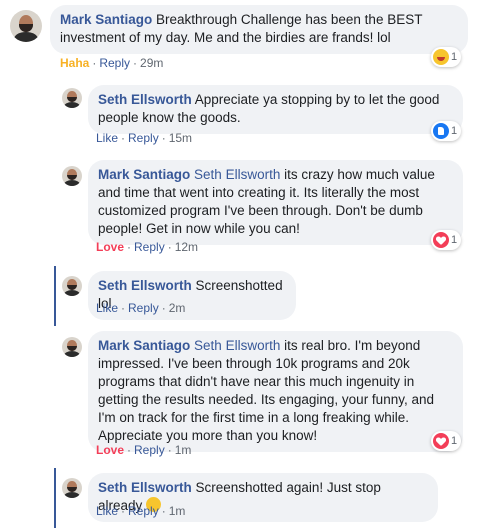 This screenshot has height=532, width=496. I want to click on haha-reaction-icon, so click(441, 57).